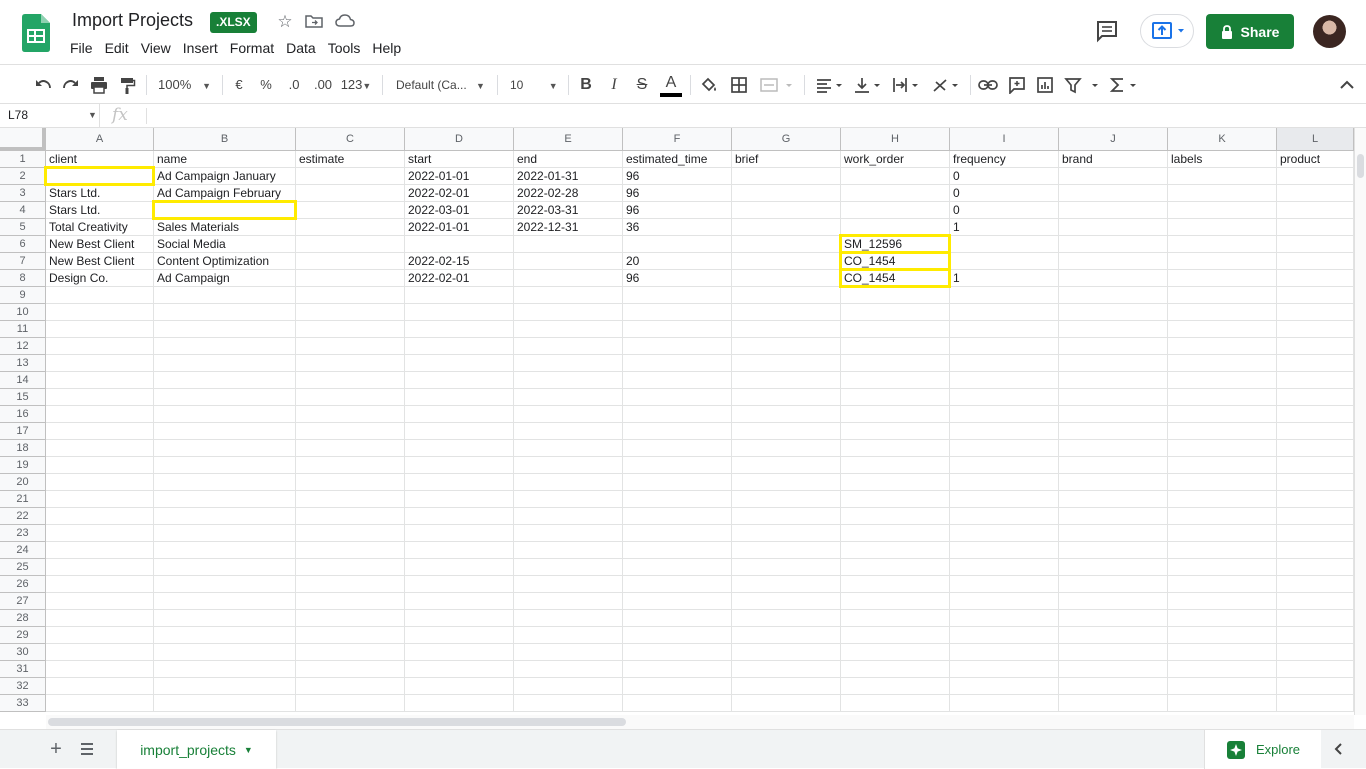  What do you see at coordinates (786, 652) in the screenshot?
I see `cell-g30` at bounding box center [786, 652].